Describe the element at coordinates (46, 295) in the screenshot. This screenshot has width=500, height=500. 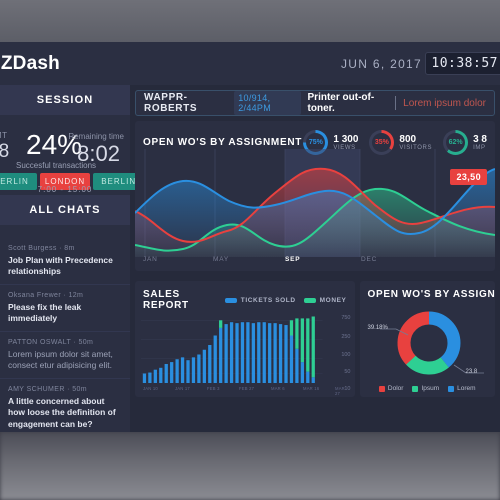
I see `chat-meta: Oksana Frewer · 12m` at that location.